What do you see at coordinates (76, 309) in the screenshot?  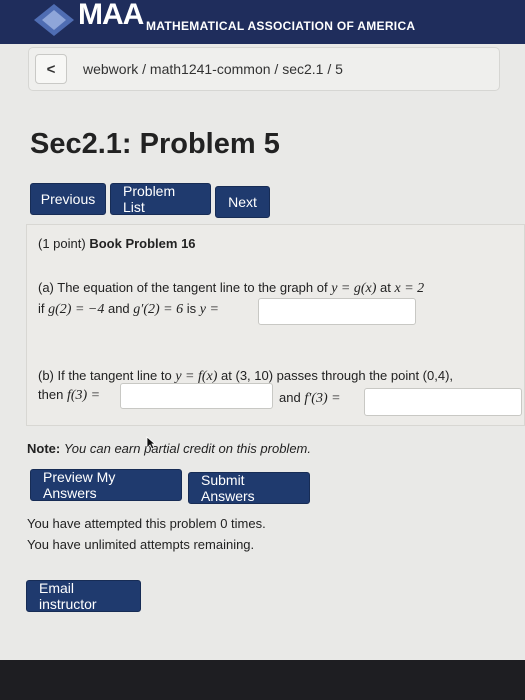 I see `part-a-math-g2: g(2) = −4` at bounding box center [76, 309].